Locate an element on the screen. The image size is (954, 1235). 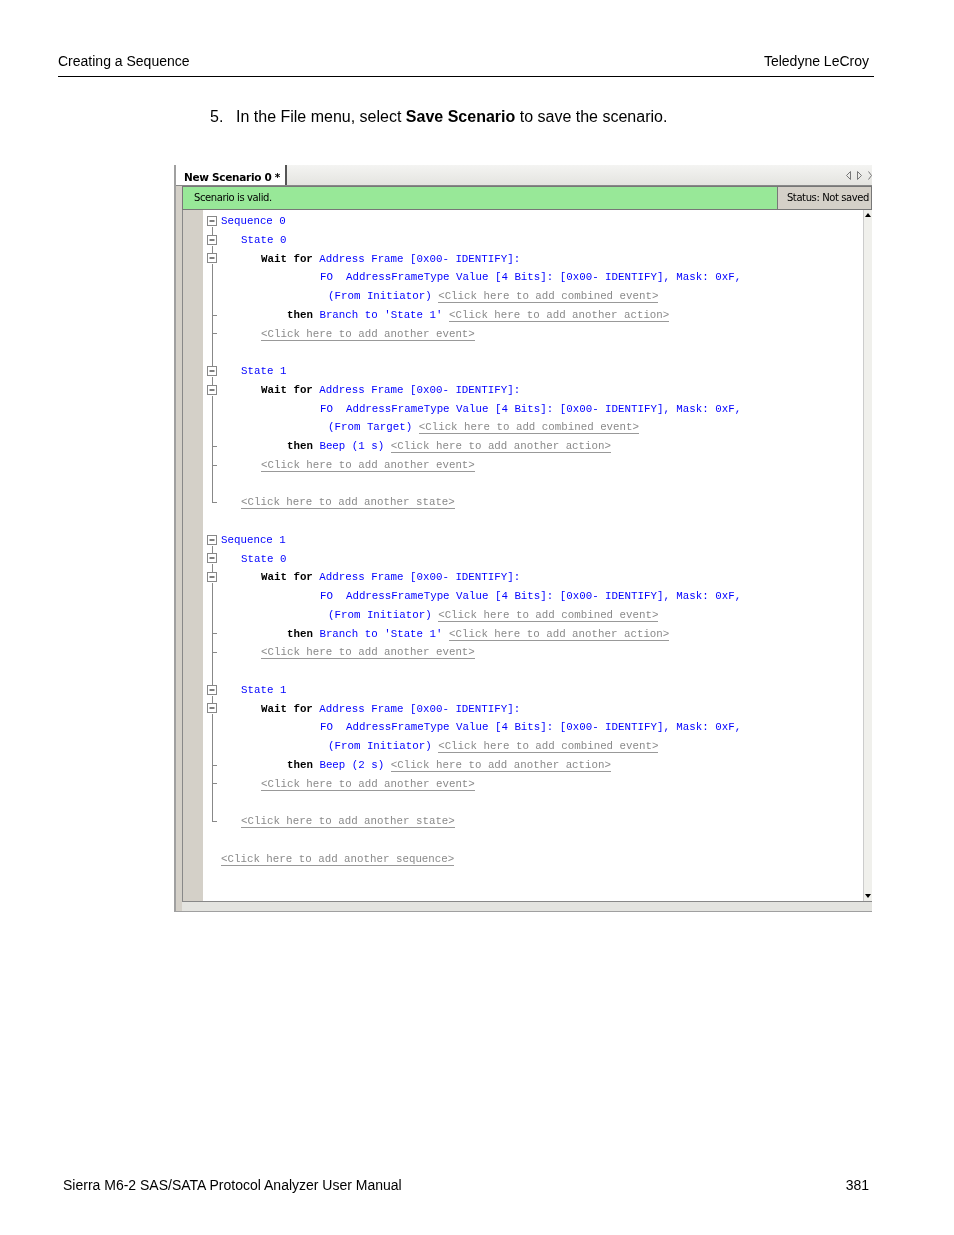
validation-message: Scenario is valid. is located at coordinates (480, 198).